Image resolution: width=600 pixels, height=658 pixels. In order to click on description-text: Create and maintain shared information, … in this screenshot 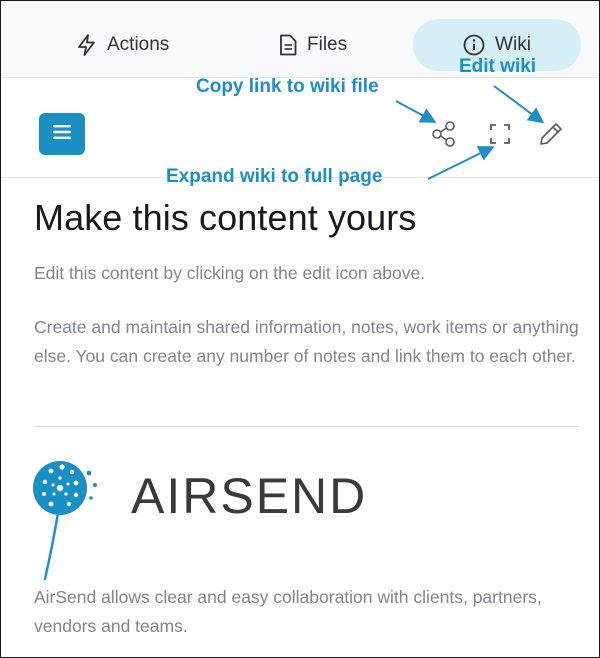, I will do `click(306, 341)`.